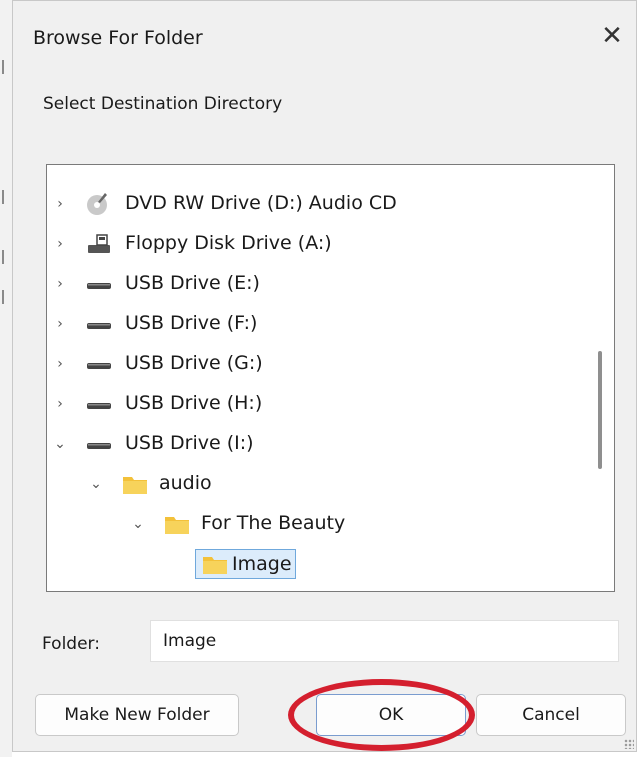 Image resolution: width=642 pixels, height=757 pixels. Describe the element at coordinates (317, 364) in the screenshot. I see `tree-item-usb-drive-g: › USB Drive (G:)` at that location.